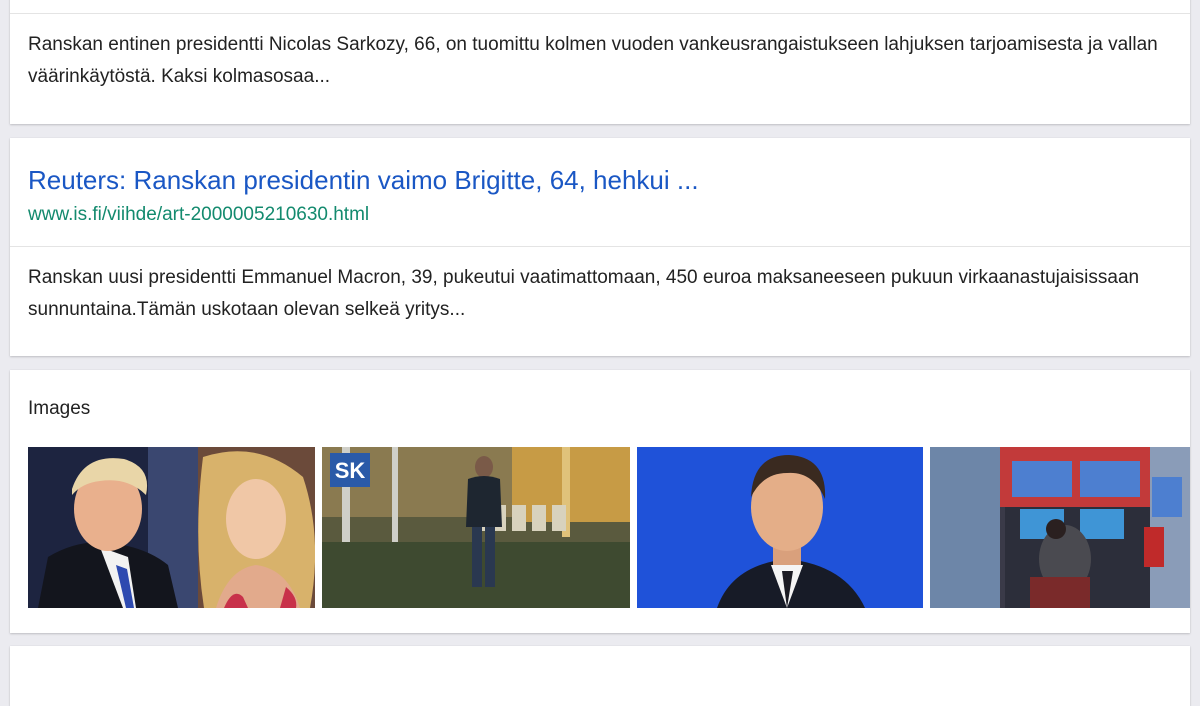  What do you see at coordinates (59, 408) in the screenshot?
I see `images-heading: Images` at bounding box center [59, 408].